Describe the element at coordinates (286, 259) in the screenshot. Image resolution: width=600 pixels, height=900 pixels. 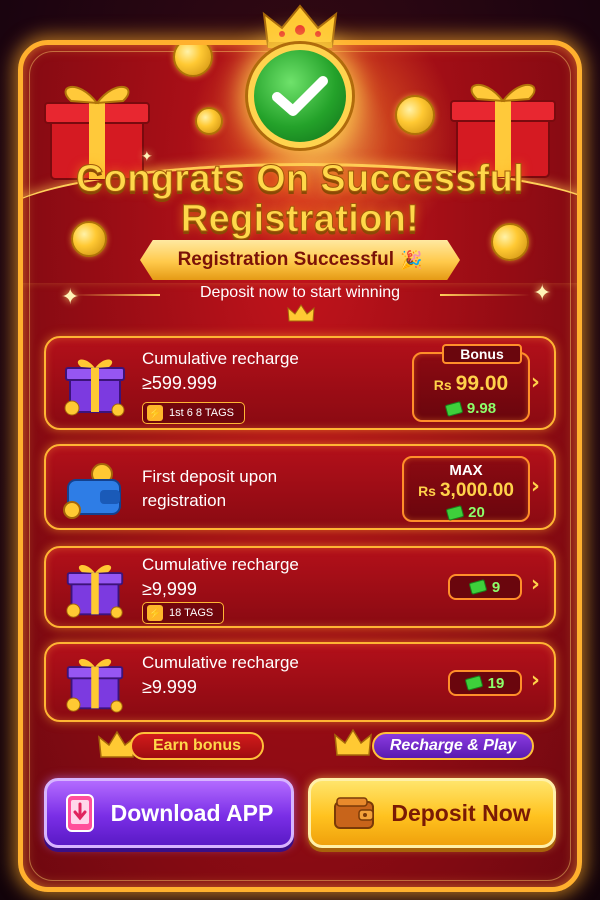
I see `ribbon-label: Registration Successful` at that location.